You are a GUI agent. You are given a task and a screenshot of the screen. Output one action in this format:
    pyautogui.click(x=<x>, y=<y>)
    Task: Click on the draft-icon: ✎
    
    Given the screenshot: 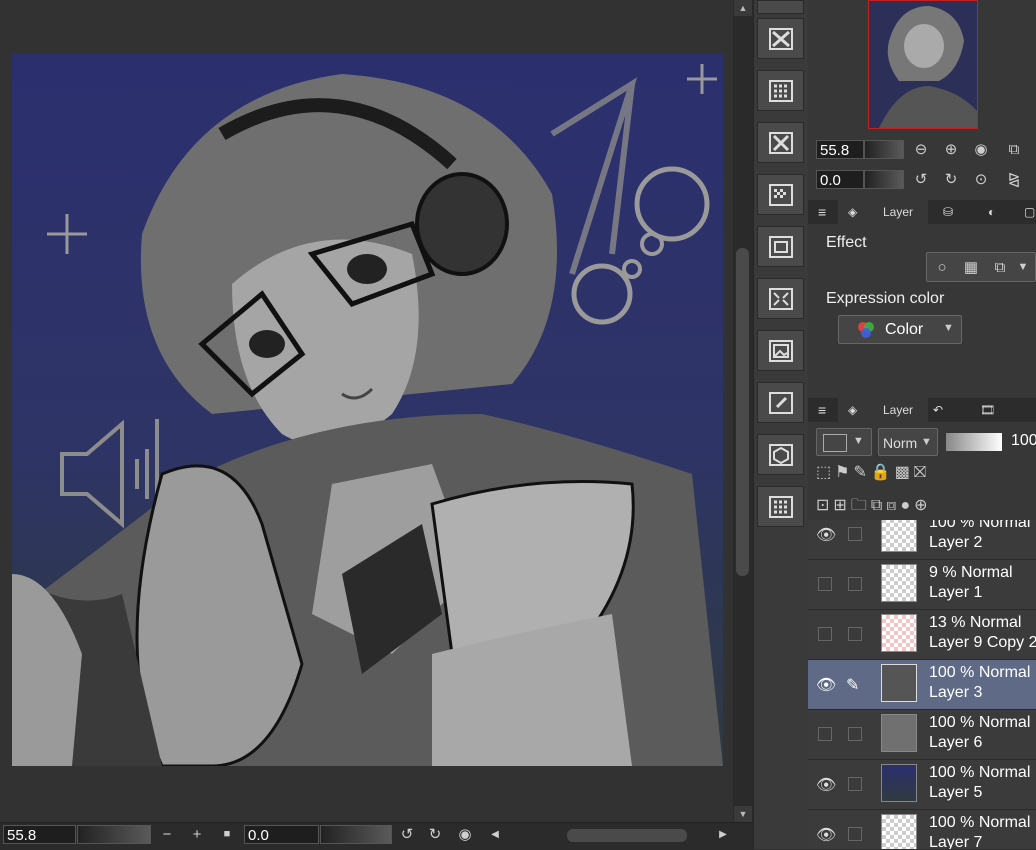 What is the action you would take?
    pyautogui.click(x=861, y=472)
    